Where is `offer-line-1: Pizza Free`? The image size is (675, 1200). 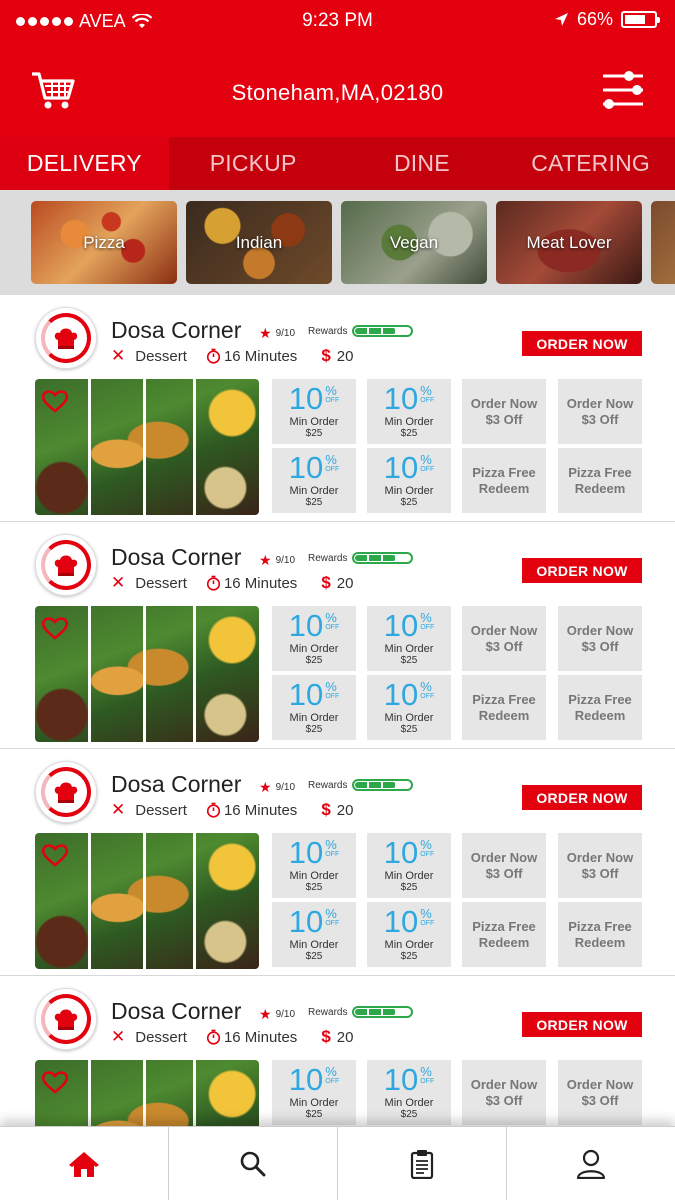 offer-line-1: Pizza Free is located at coordinates (600, 699).